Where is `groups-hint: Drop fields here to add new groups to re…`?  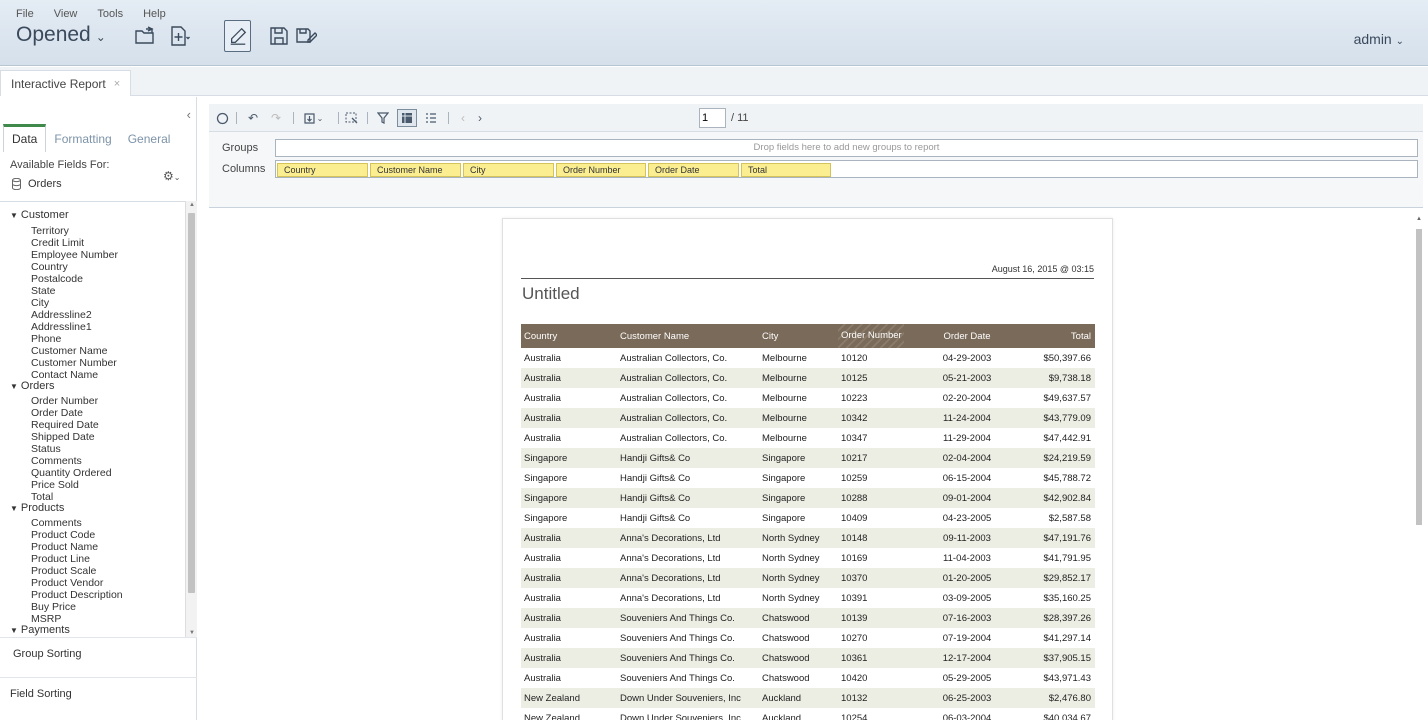 groups-hint: Drop fields here to add new groups to re… is located at coordinates (846, 147).